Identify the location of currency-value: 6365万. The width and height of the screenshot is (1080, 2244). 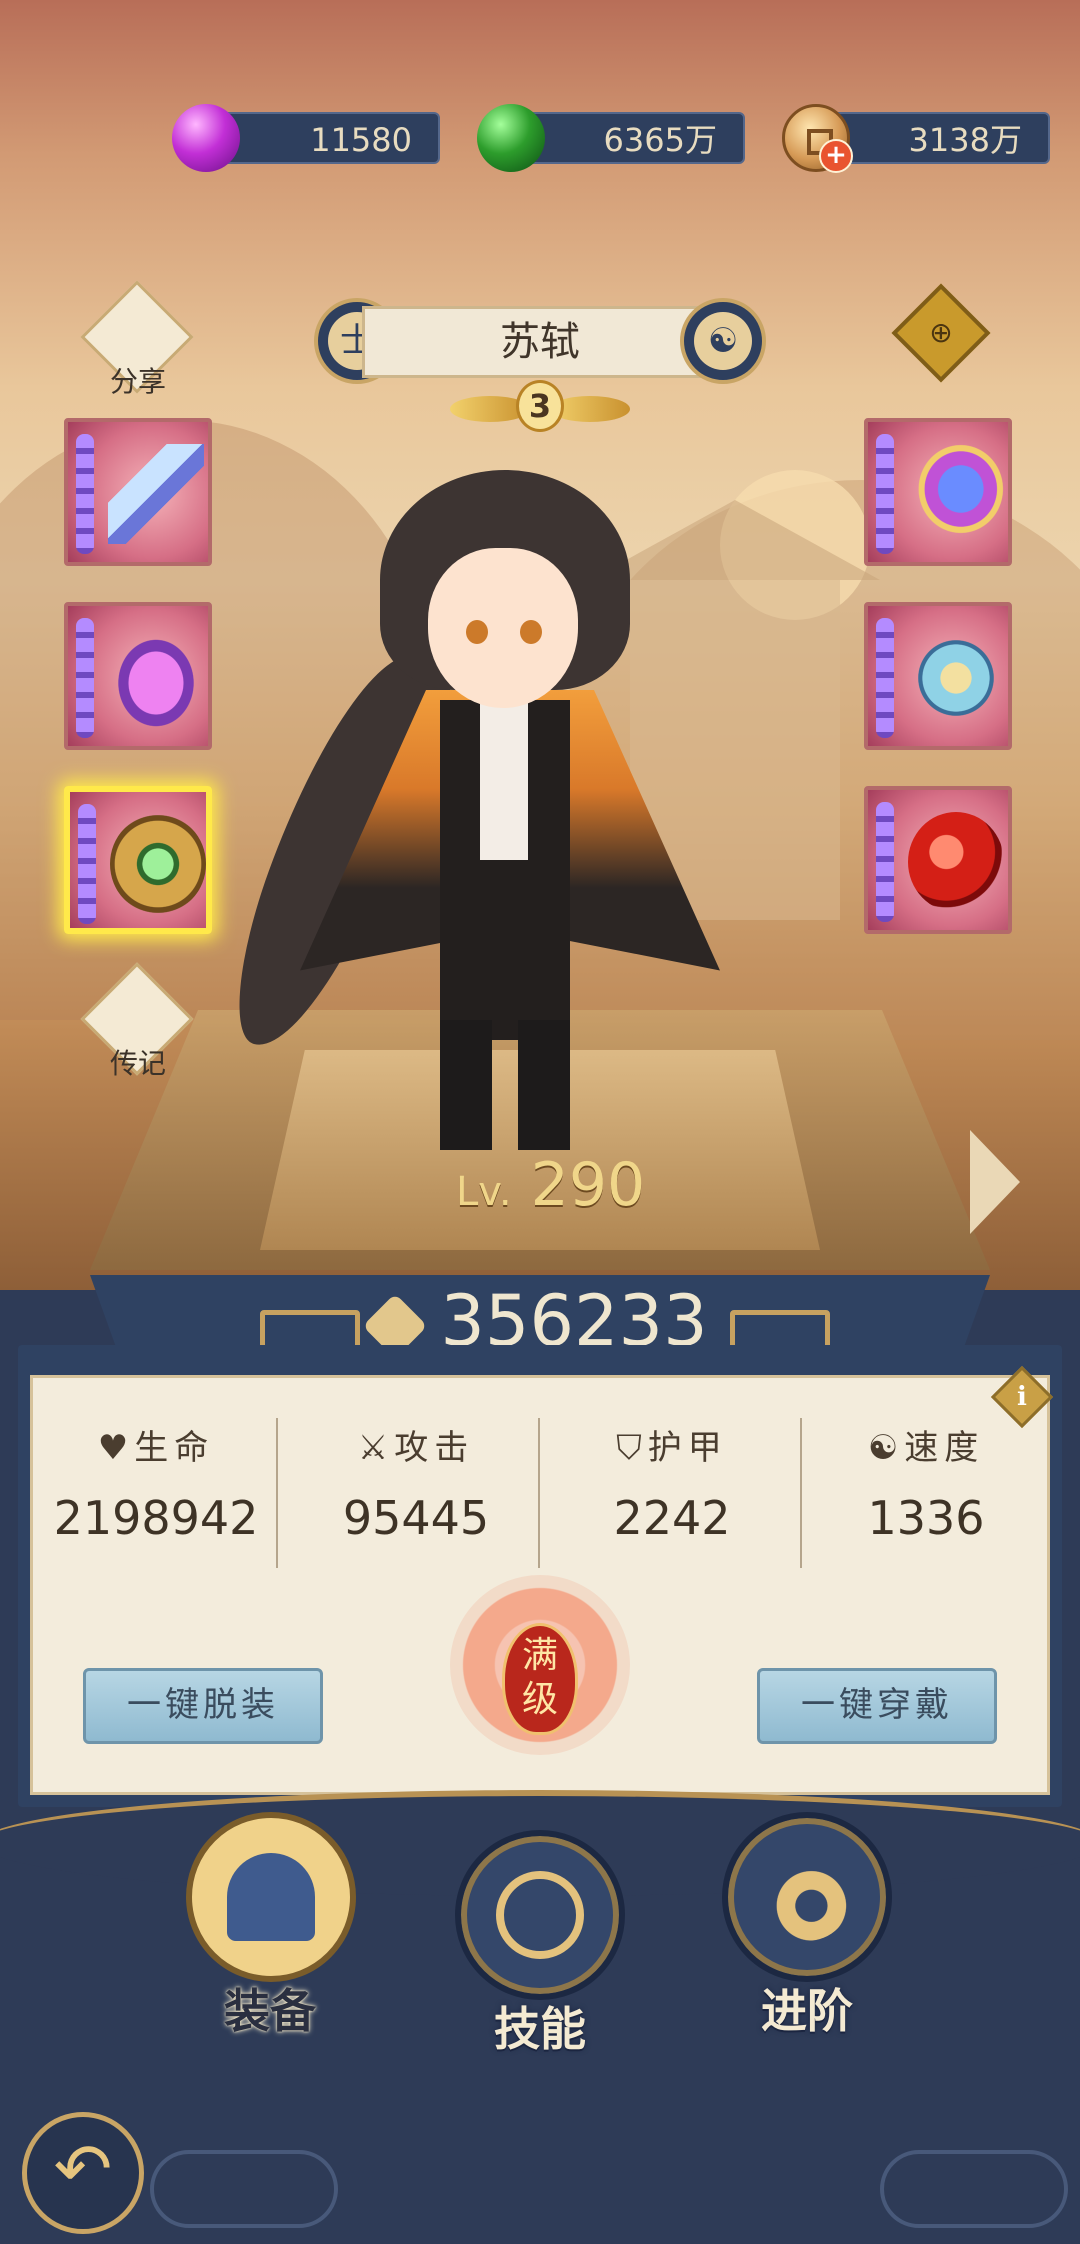
(630, 138).